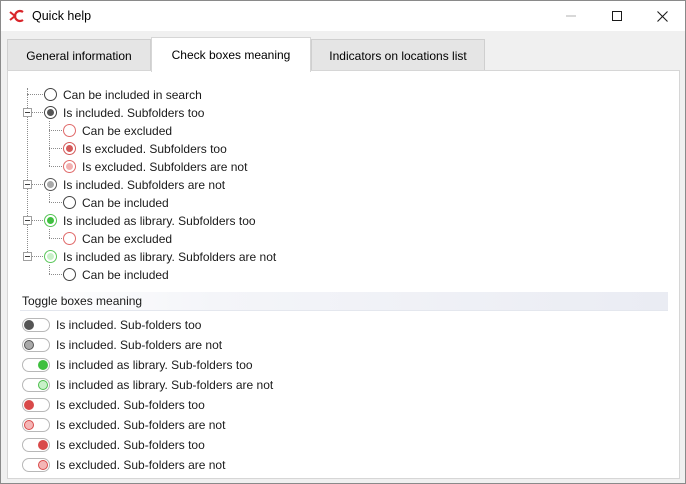  Describe the element at coordinates (62, 16) in the screenshot. I see `window-title: Quick help` at that location.